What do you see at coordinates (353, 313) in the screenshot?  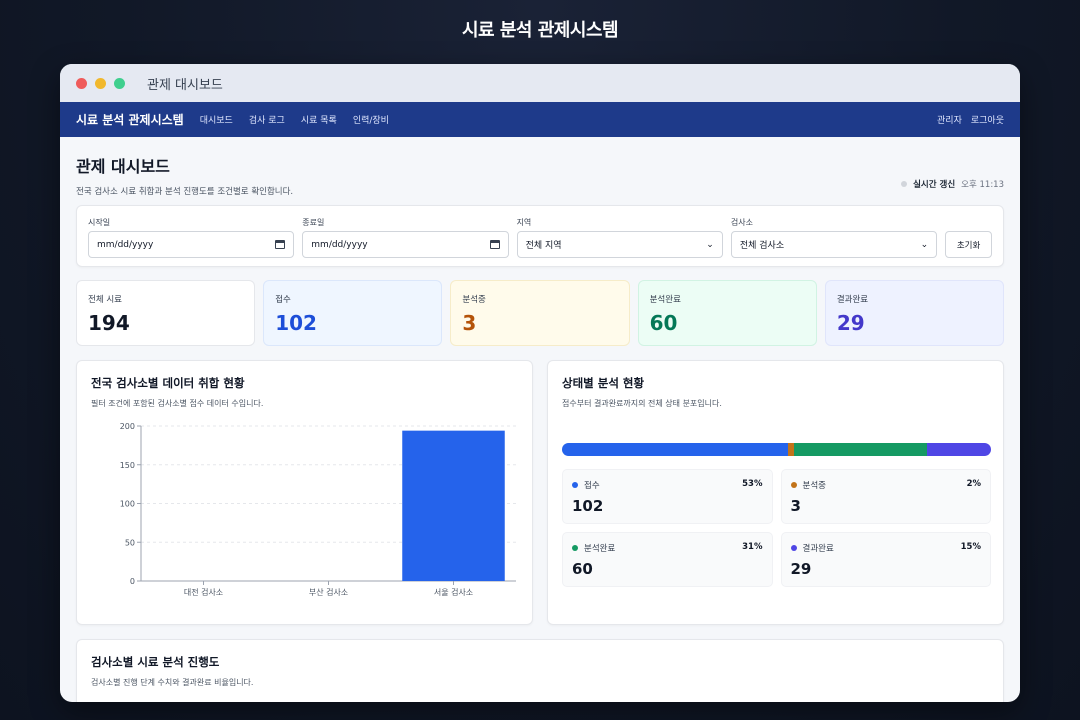 I see `stat-card-received: 접수 102` at bounding box center [353, 313].